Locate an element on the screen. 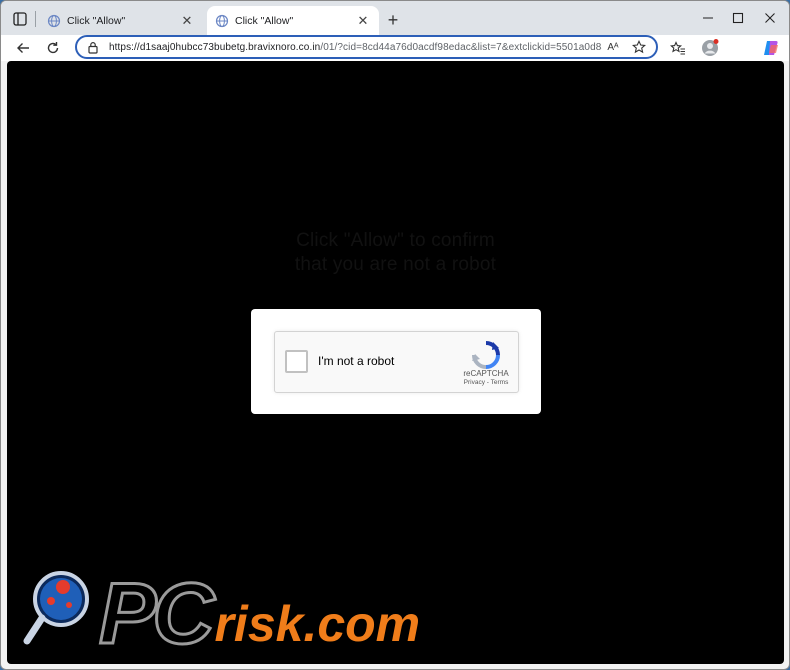 This screenshot has width=790, height=670. tab-inactive: Click "Allow" ✕ is located at coordinates (121, 20).